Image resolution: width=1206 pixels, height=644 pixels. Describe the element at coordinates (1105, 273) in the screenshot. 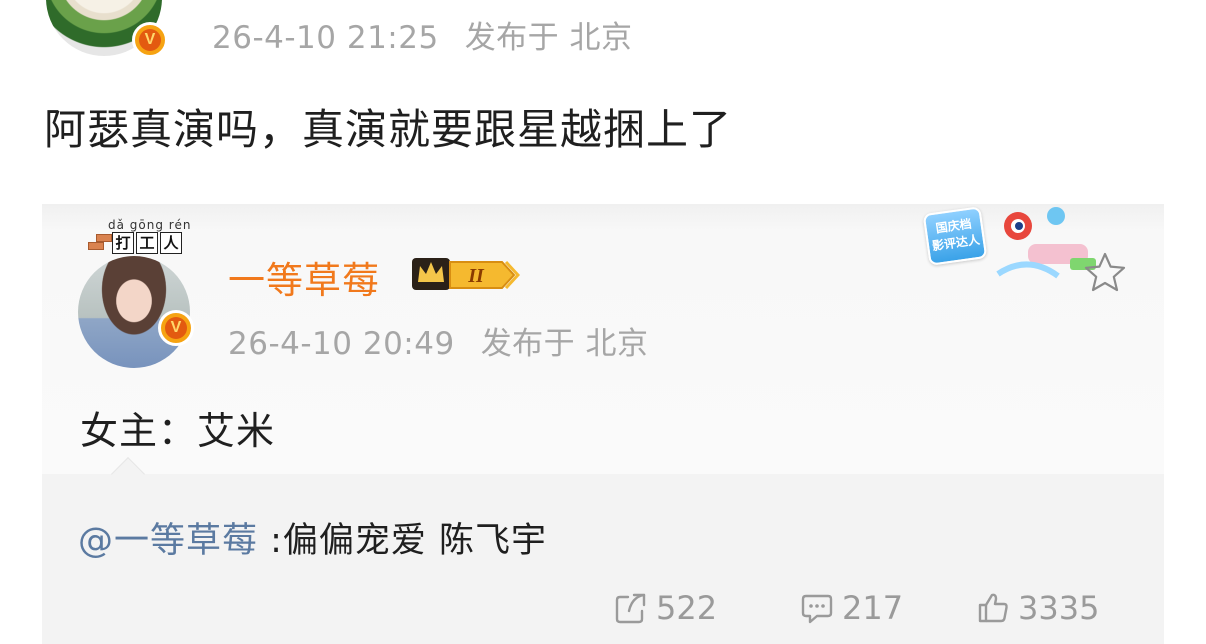

I see `favorite-star-icon` at that location.